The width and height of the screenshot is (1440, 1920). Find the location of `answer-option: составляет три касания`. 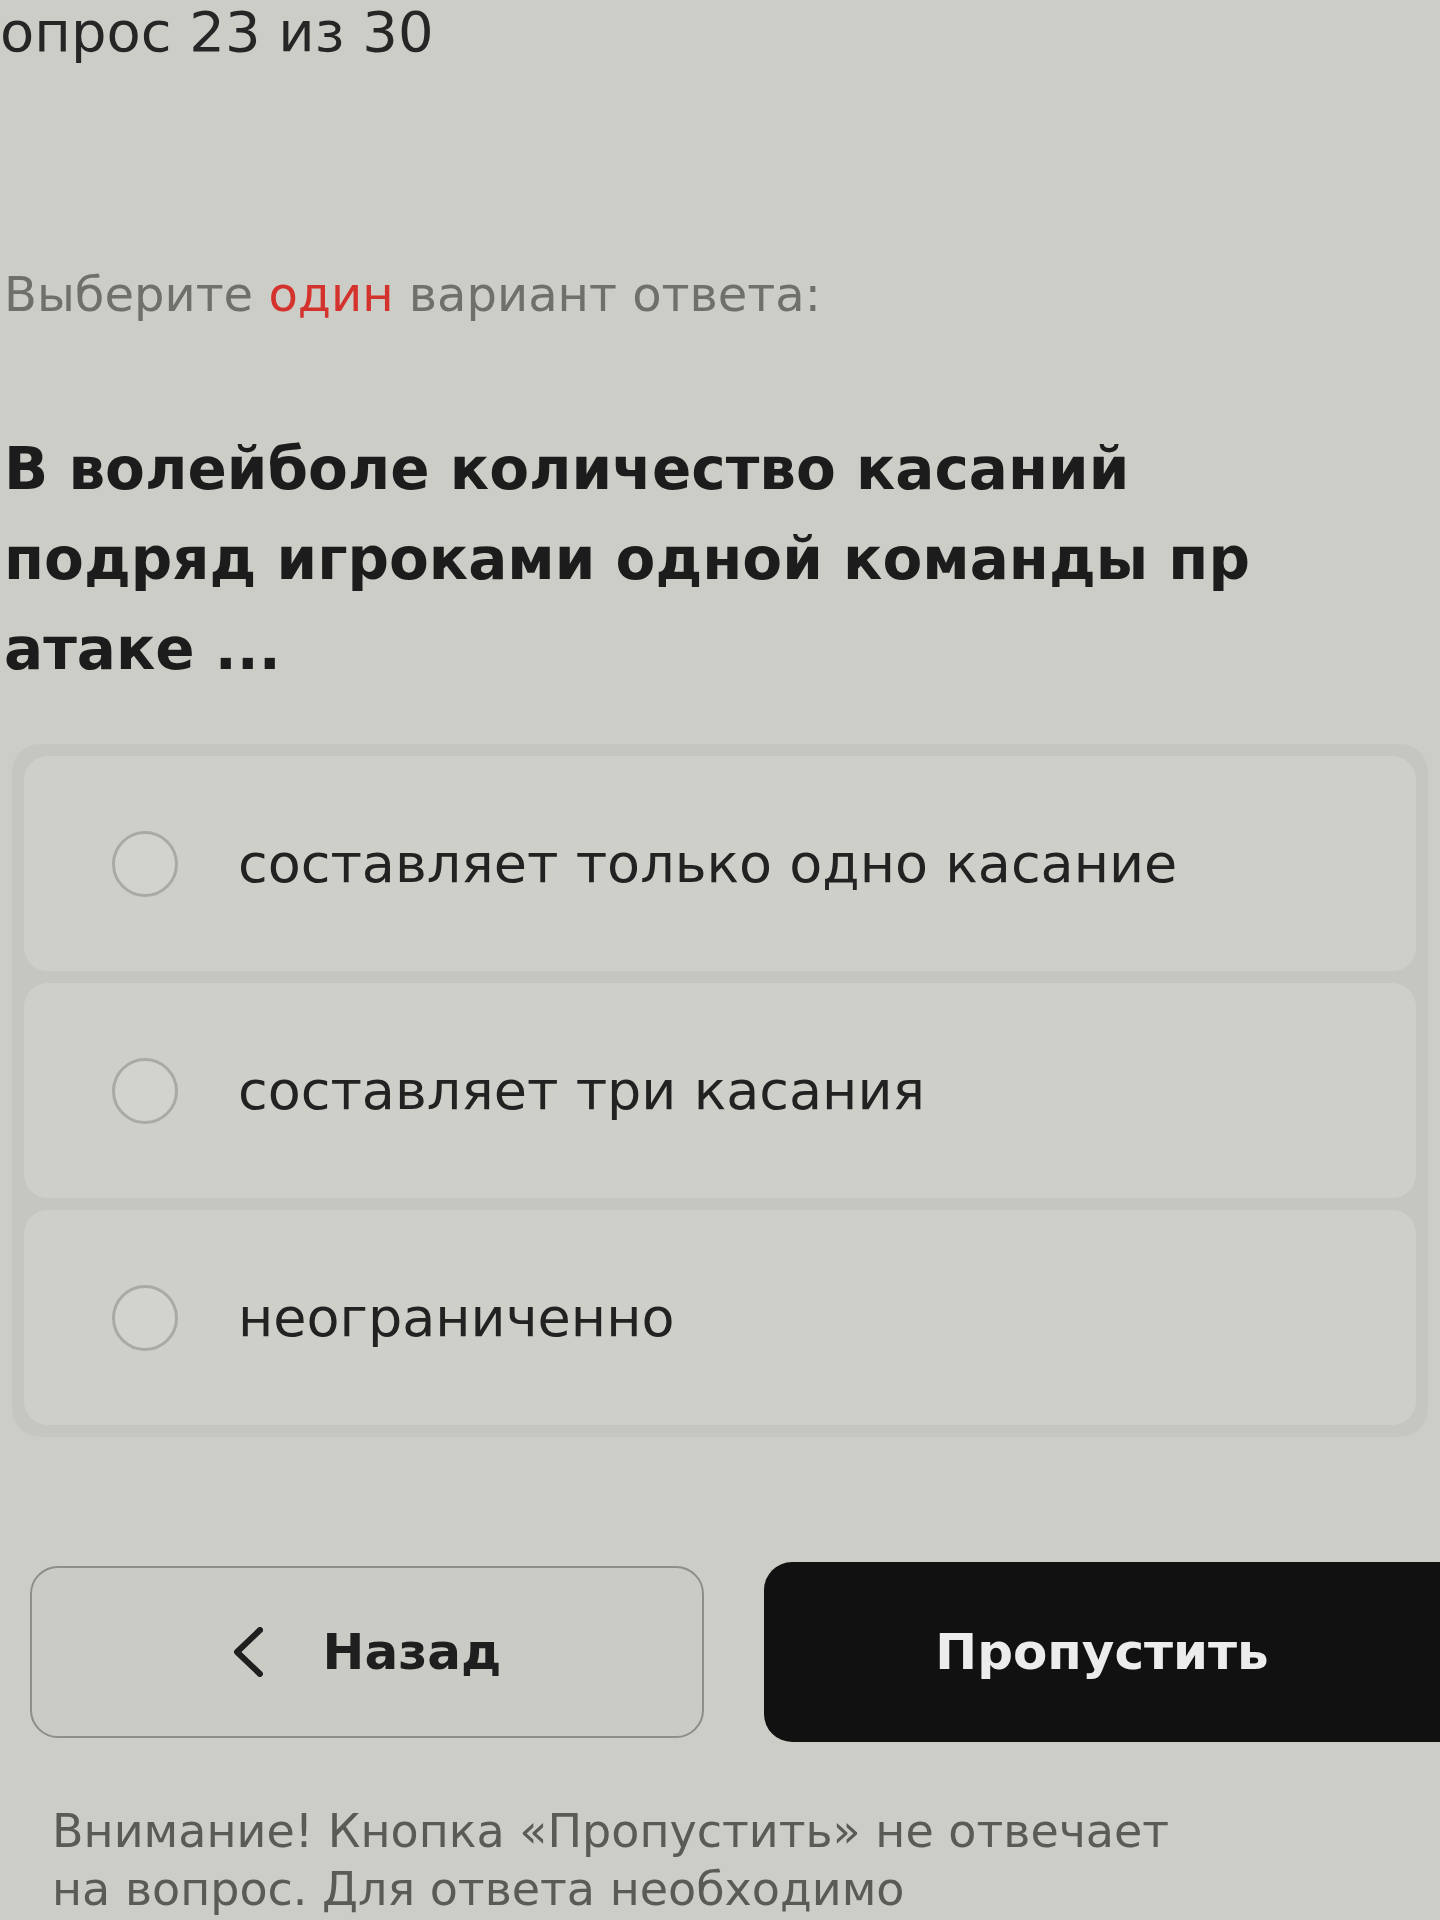

answer-option: составляет три касания is located at coordinates (720, 1090).